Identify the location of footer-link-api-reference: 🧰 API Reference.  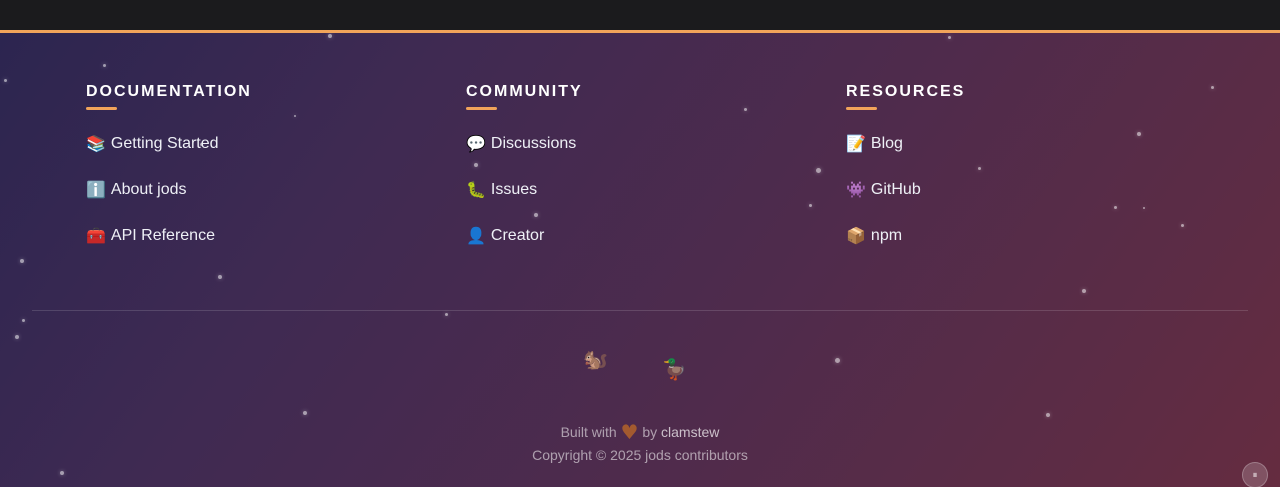
(150, 236).